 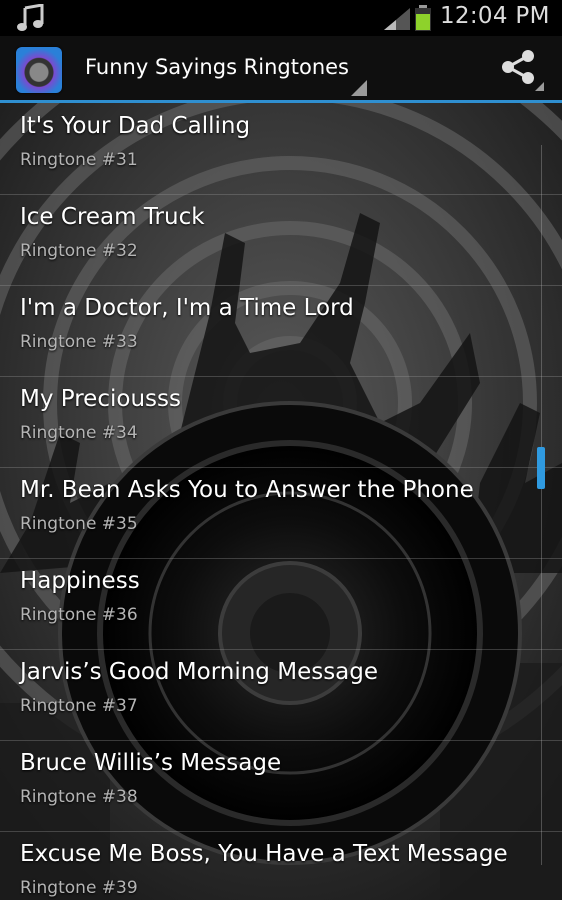 What do you see at coordinates (80, 581) in the screenshot?
I see `ringtone-name: Happiness` at bounding box center [80, 581].